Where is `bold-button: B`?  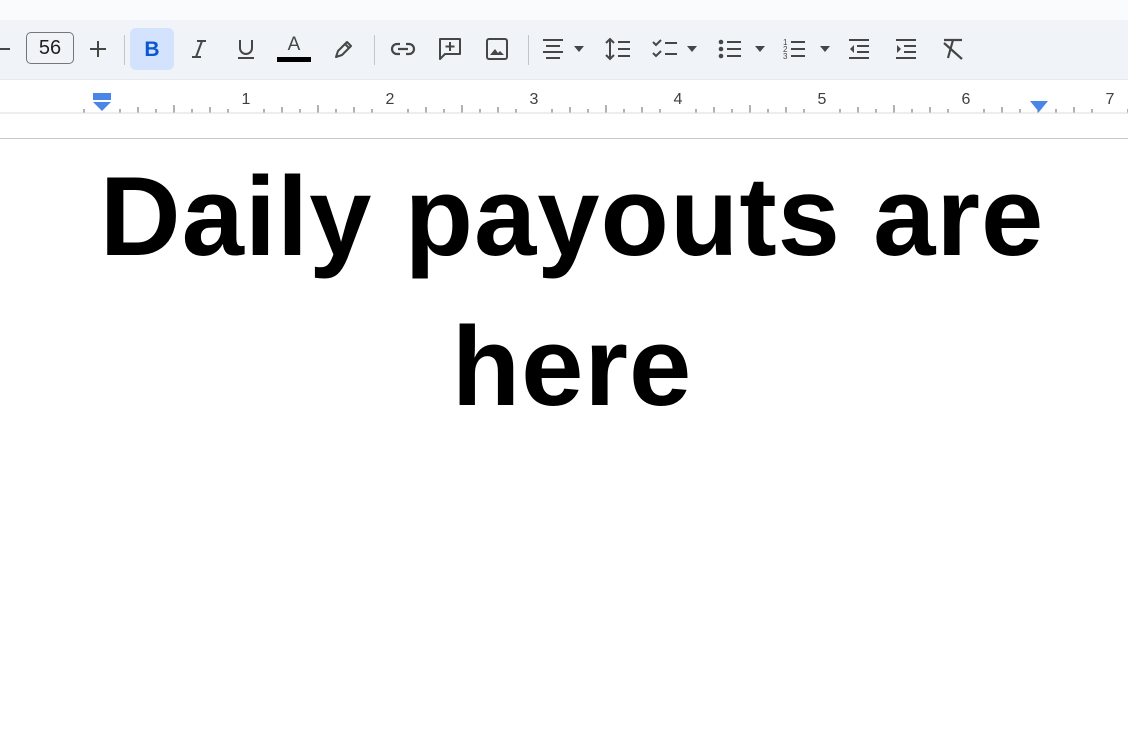 bold-button: B is located at coordinates (152, 49).